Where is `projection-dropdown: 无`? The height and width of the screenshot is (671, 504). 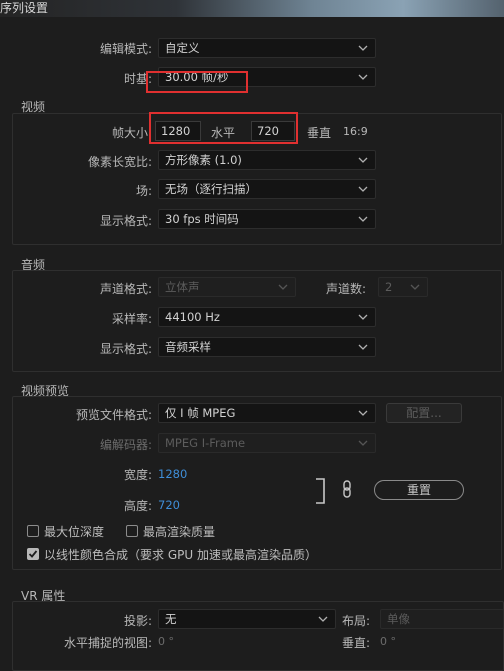
projection-dropdown: 无 is located at coordinates (247, 619).